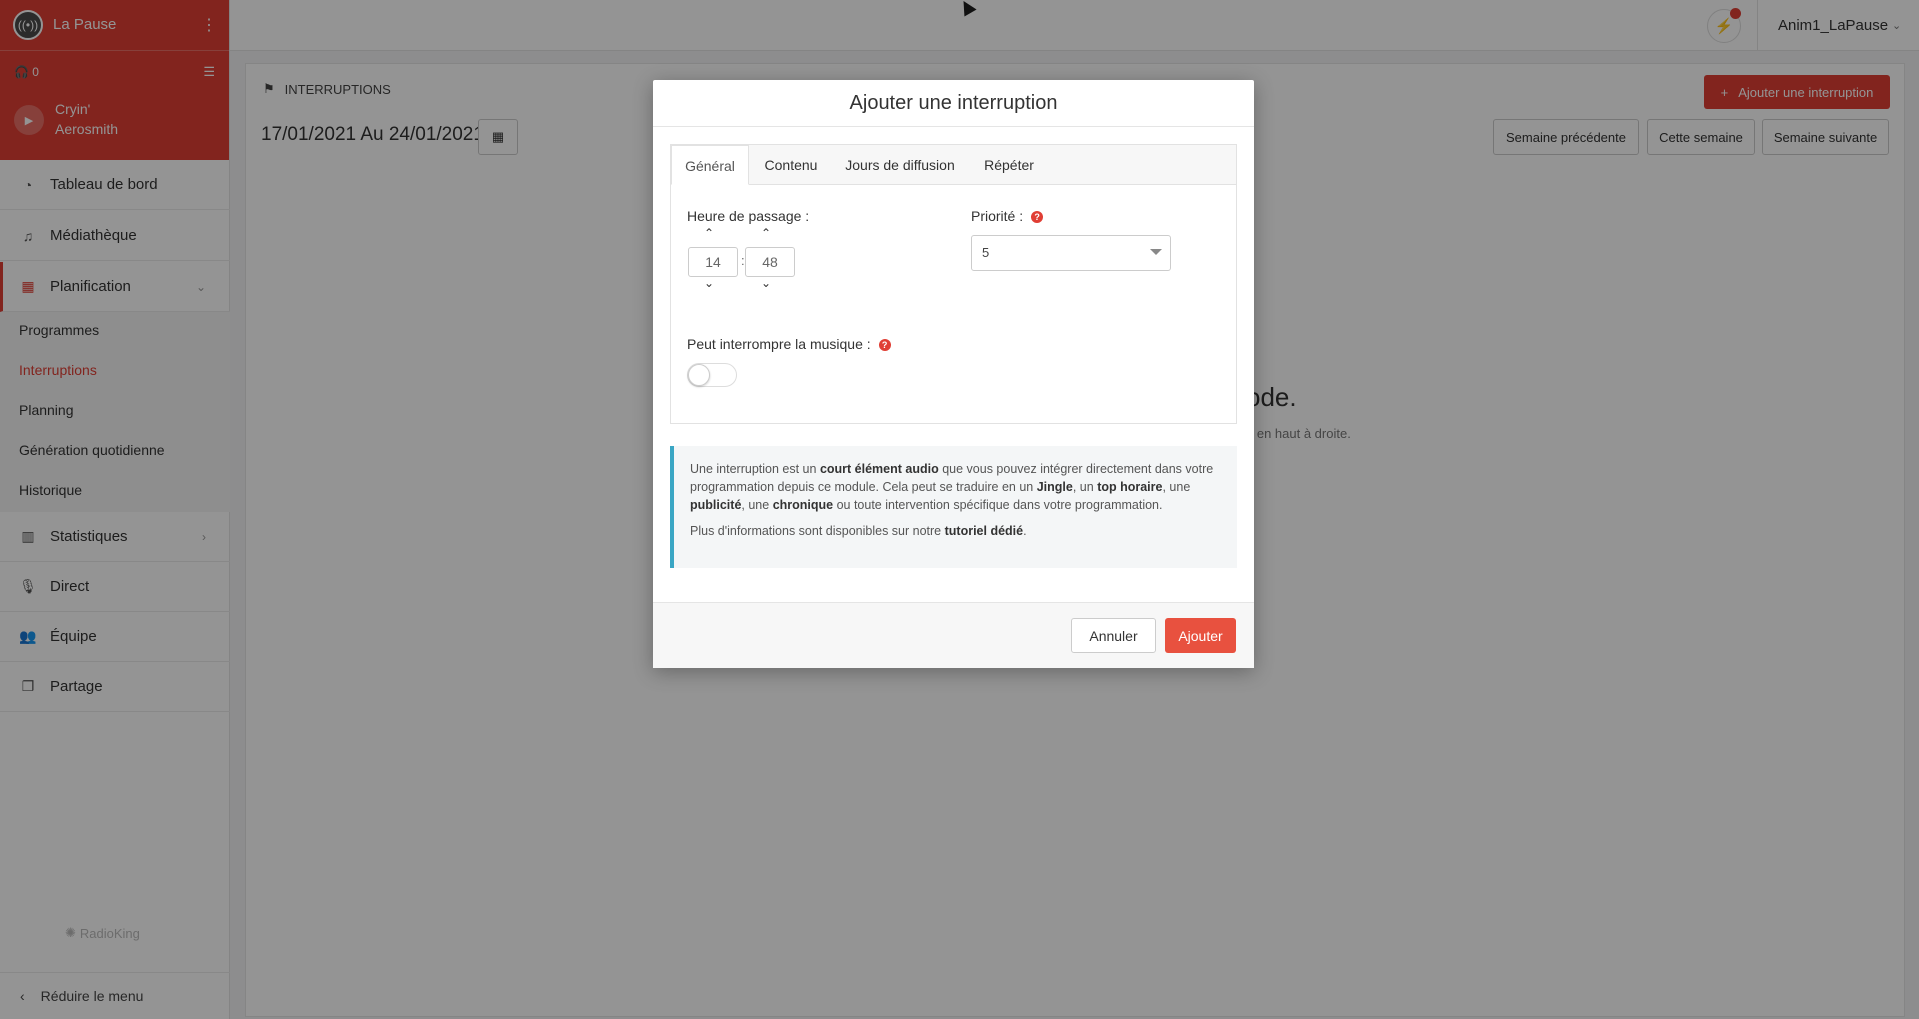  I want to click on tab-broadcast-days: Jours de diffusion, so click(900, 165).